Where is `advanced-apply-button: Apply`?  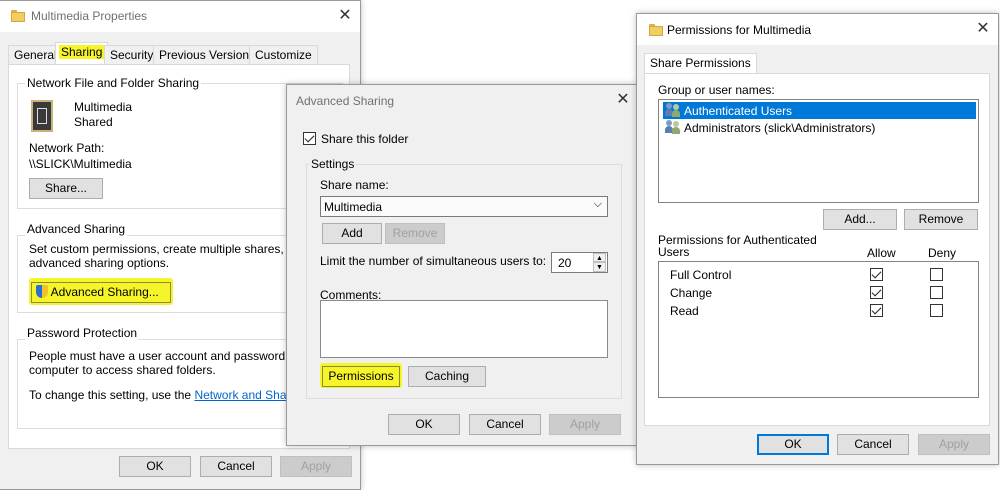 advanced-apply-button: Apply is located at coordinates (585, 424).